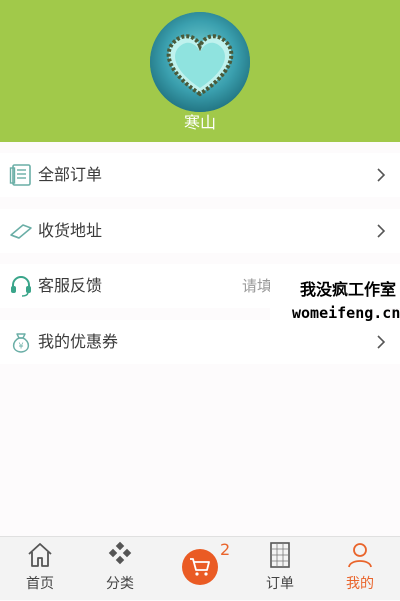 This screenshot has width=400, height=601. I want to click on tab-cart: 2, so click(200, 569).